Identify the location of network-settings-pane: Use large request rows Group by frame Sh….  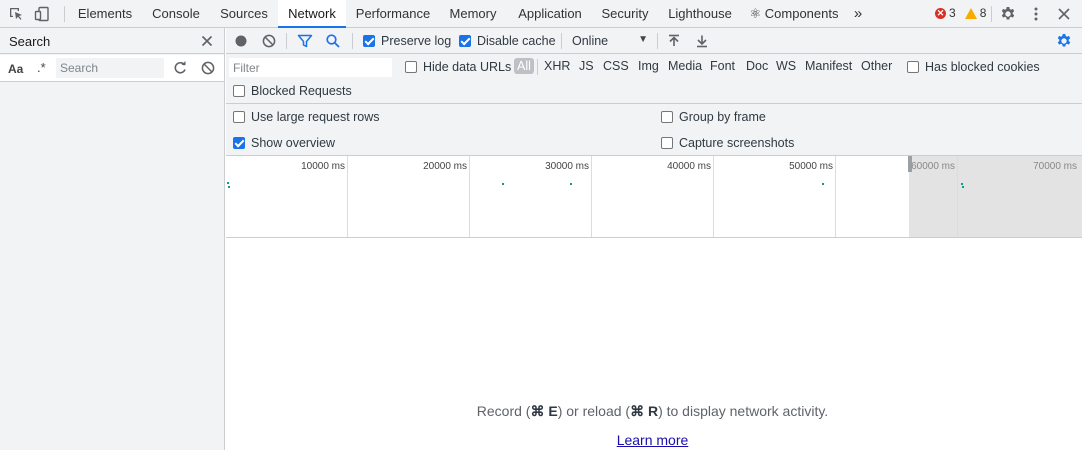
(654, 130).